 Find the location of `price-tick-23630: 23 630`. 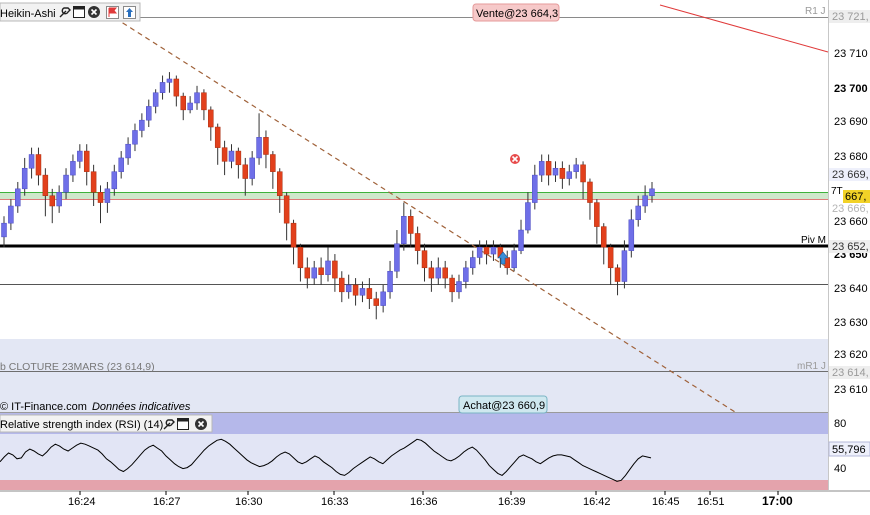

price-tick-23630: 23 630 is located at coordinates (851, 323).